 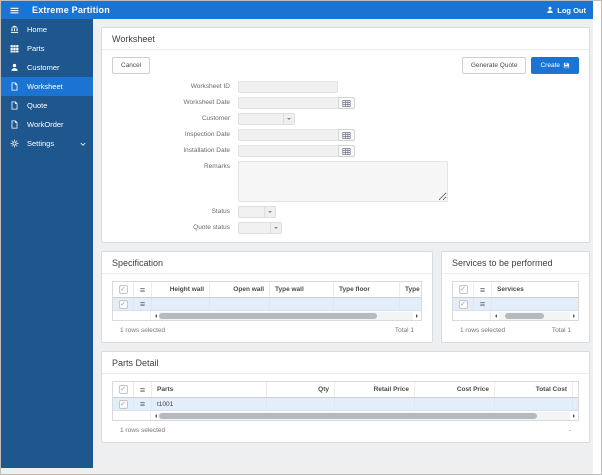 I want to click on column-header-total-cost: Total Cost, so click(x=533, y=389).